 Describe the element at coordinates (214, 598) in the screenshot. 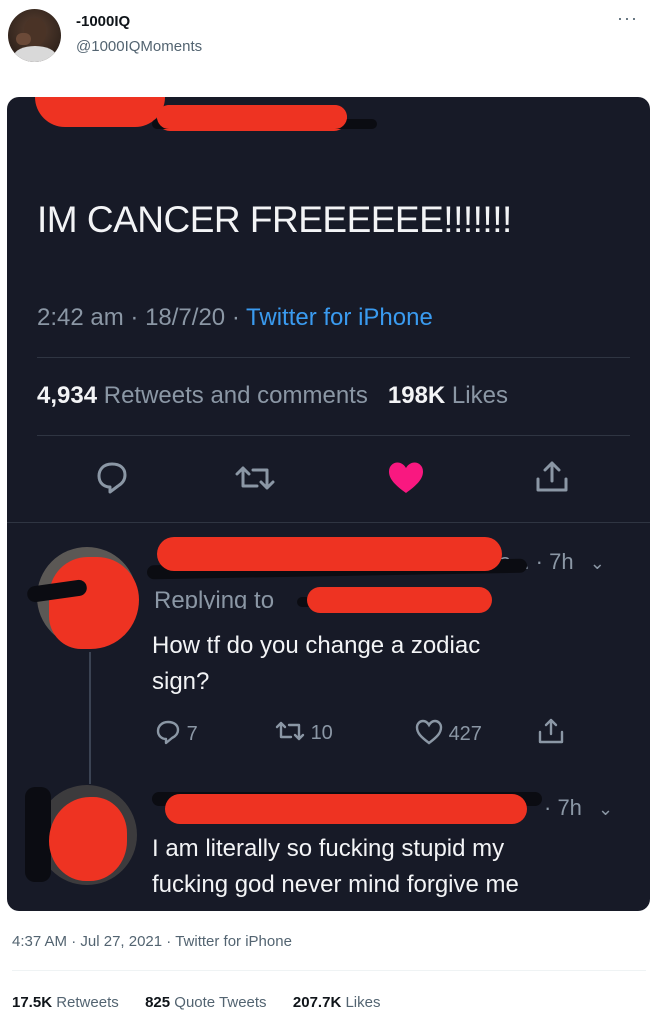

I see `reply1-replying-label: Replying to` at that location.